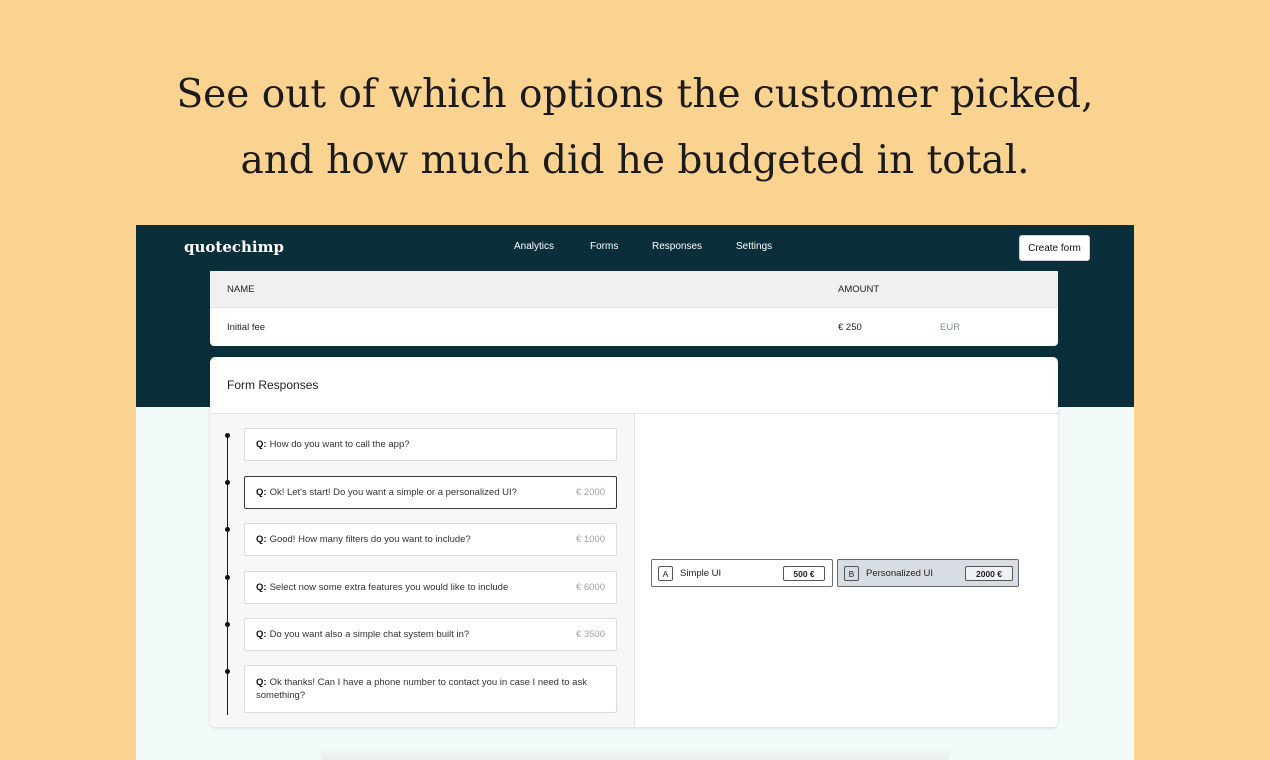 Image resolution: width=1270 pixels, height=760 pixels. Describe the element at coordinates (590, 492) in the screenshot. I see `question-amount: € 2000` at that location.